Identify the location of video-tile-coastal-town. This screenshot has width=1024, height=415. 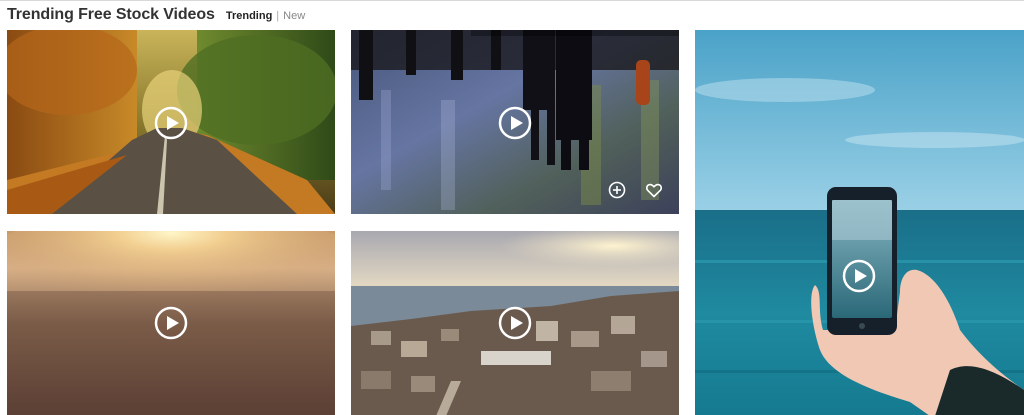
(515, 323).